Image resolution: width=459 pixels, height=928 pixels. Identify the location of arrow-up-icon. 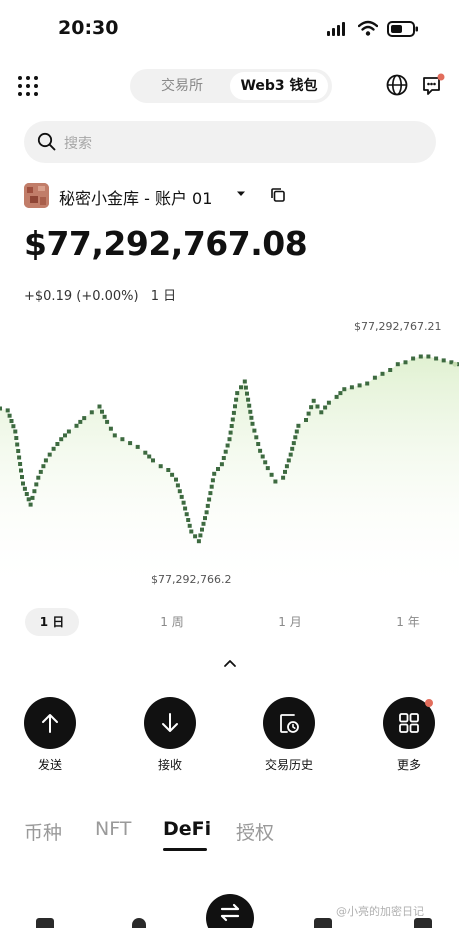
(50, 723).